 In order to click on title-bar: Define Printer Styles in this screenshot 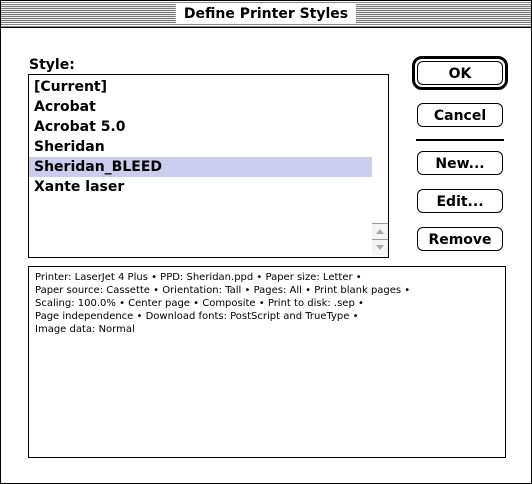, I will do `click(266, 14)`.